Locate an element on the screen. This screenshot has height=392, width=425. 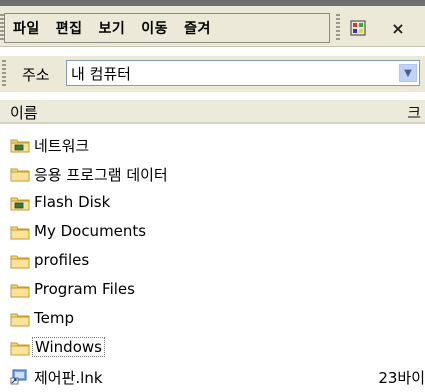
address-bar: 주소 내 컴퓨터 ▼ is located at coordinates (212, 74).